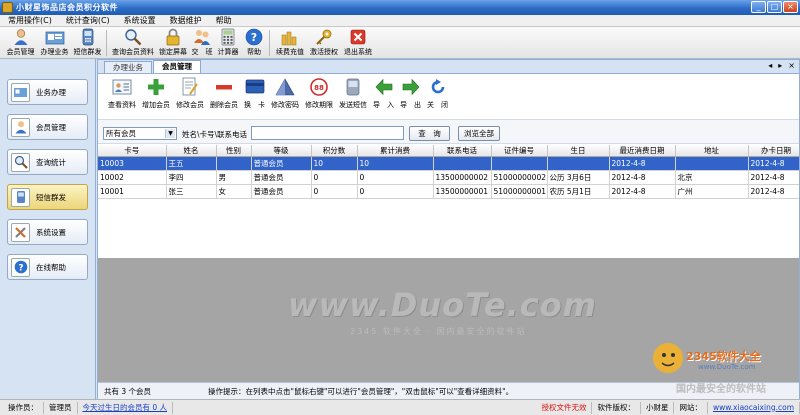 Image resolution: width=800 pixels, height=415 pixels. Describe the element at coordinates (128, 67) in the screenshot. I see `tab-business: 办理业务` at that location.